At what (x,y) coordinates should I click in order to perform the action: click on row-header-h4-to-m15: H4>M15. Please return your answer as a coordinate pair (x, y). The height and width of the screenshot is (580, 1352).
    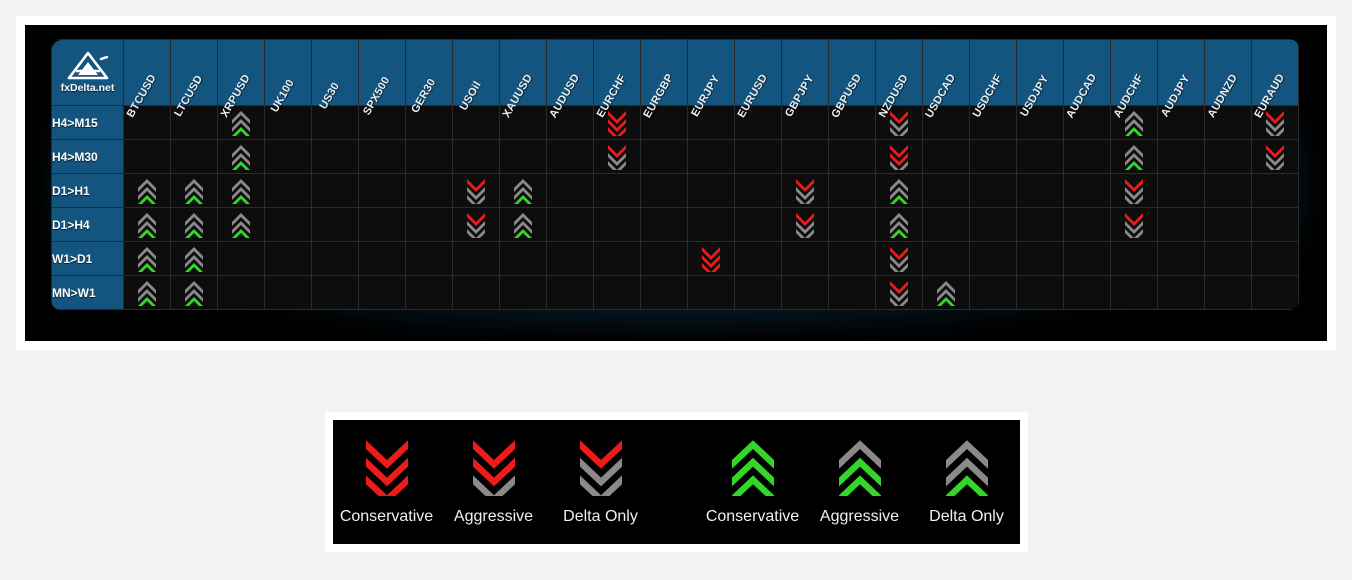
    Looking at the image, I should click on (87, 122).